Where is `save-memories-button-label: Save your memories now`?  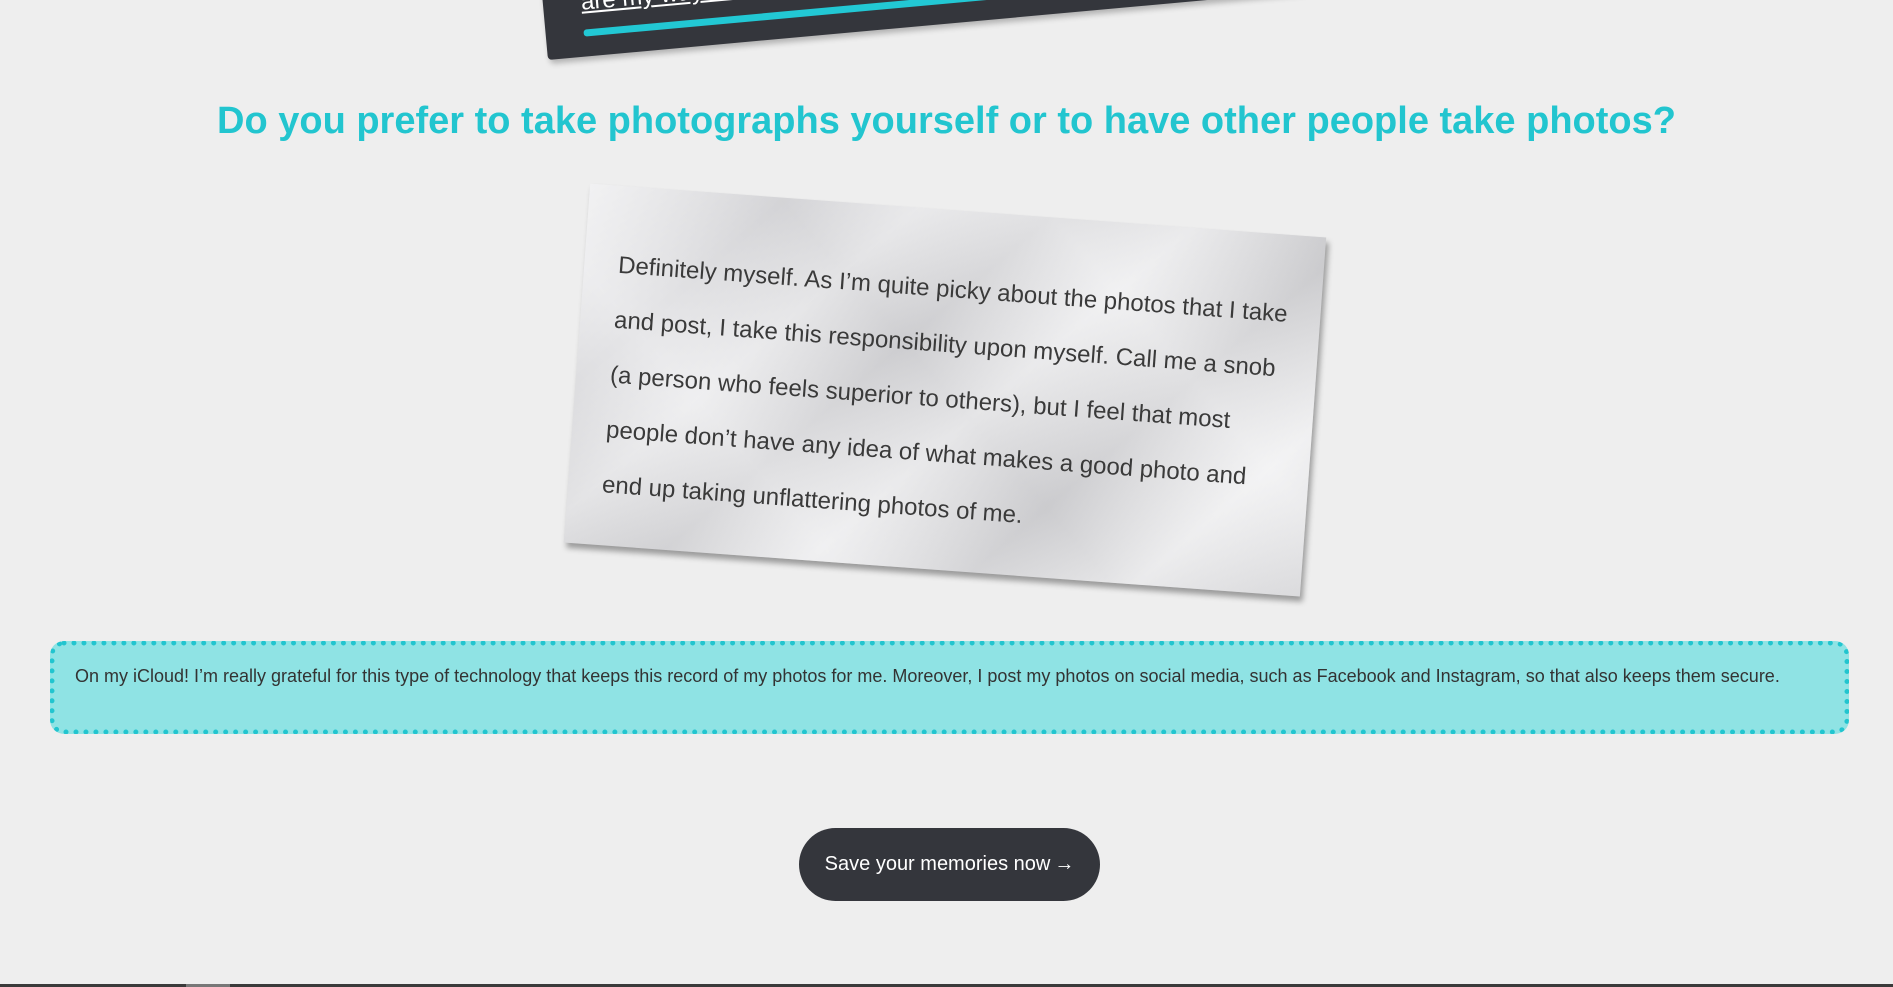
save-memories-button-label: Save your memories now is located at coordinates (937, 864).